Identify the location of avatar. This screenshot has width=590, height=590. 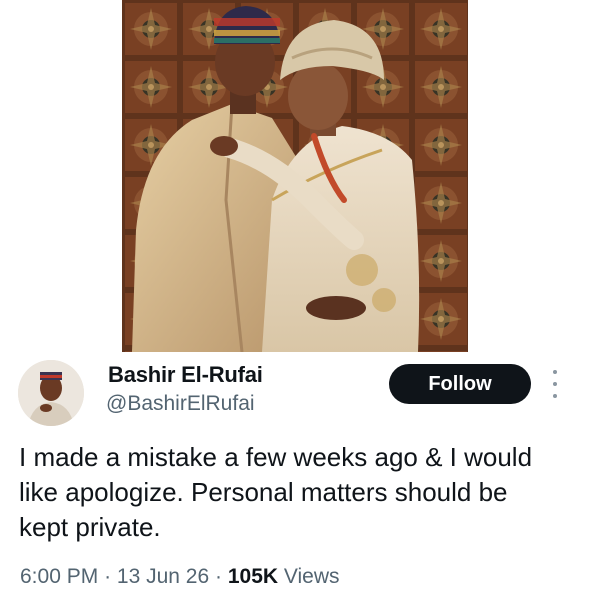
(51, 393).